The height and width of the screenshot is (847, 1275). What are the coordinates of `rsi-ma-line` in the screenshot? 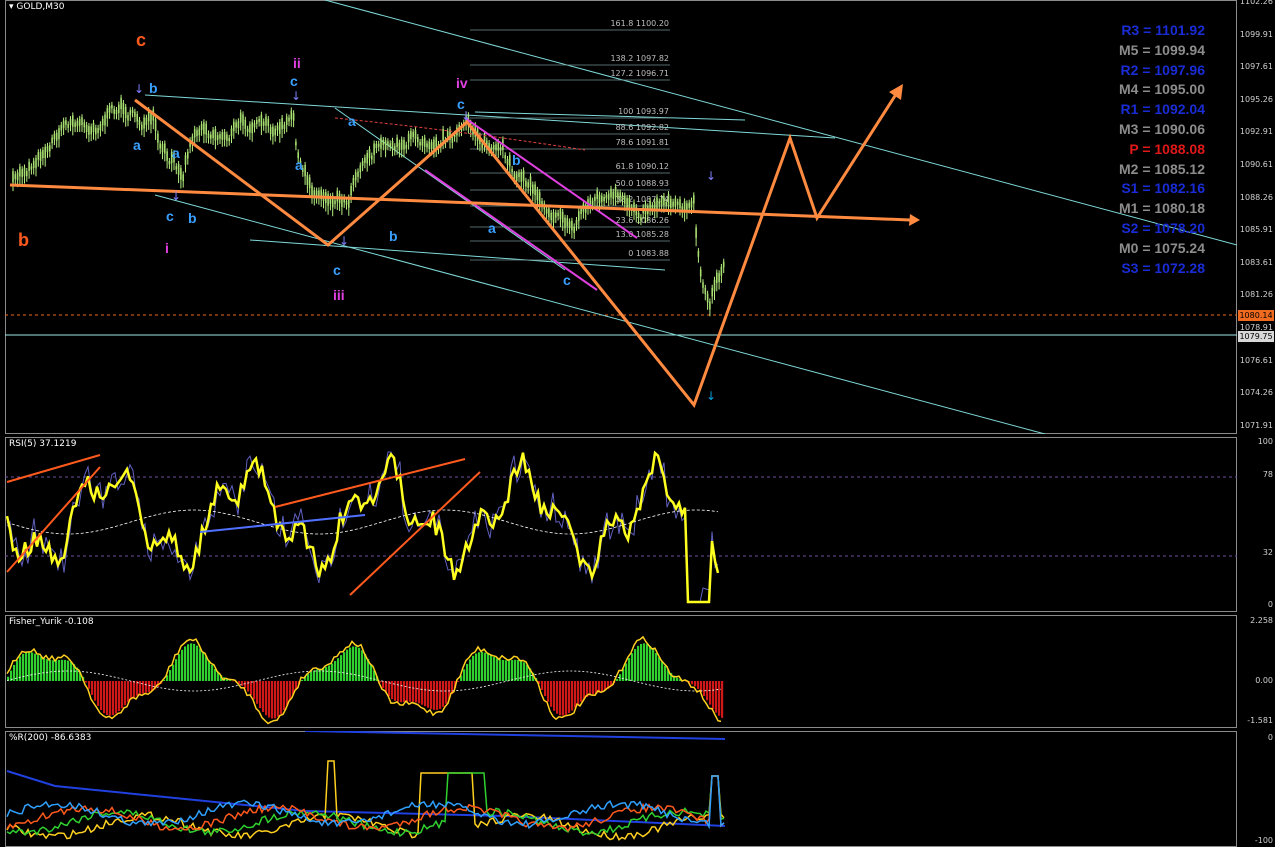 It's located at (362, 522).